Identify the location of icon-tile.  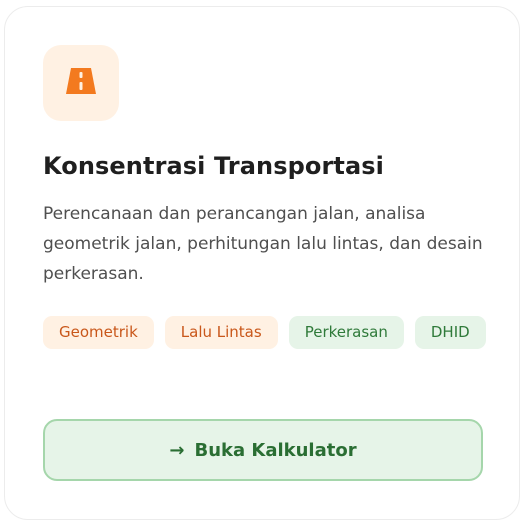
(81, 83).